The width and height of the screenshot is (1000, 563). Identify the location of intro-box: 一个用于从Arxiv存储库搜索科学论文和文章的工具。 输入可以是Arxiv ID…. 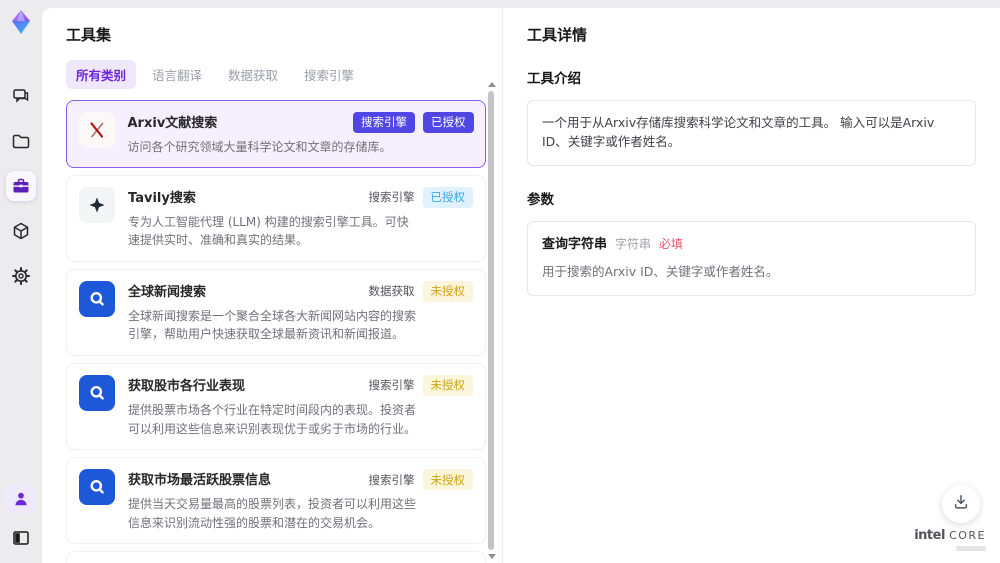
(751, 133).